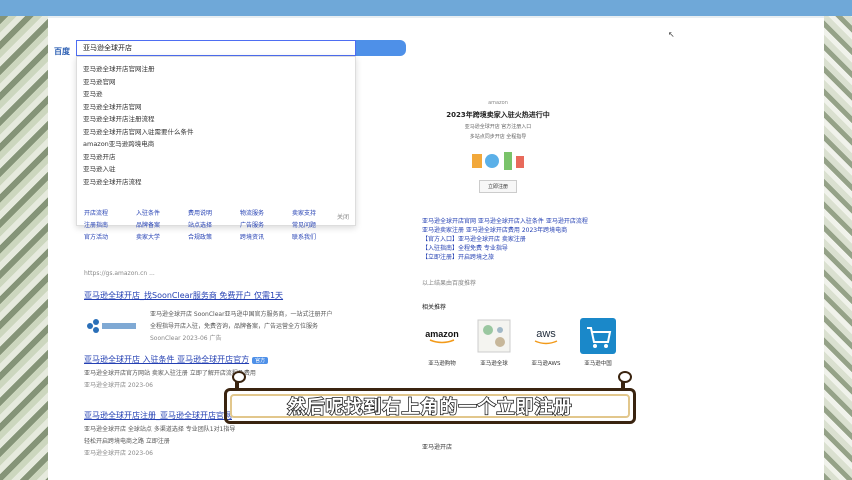 The width and height of the screenshot is (852, 480). Describe the element at coordinates (266, 214) in the screenshot. I see `site-link: 物流服务` at that location.